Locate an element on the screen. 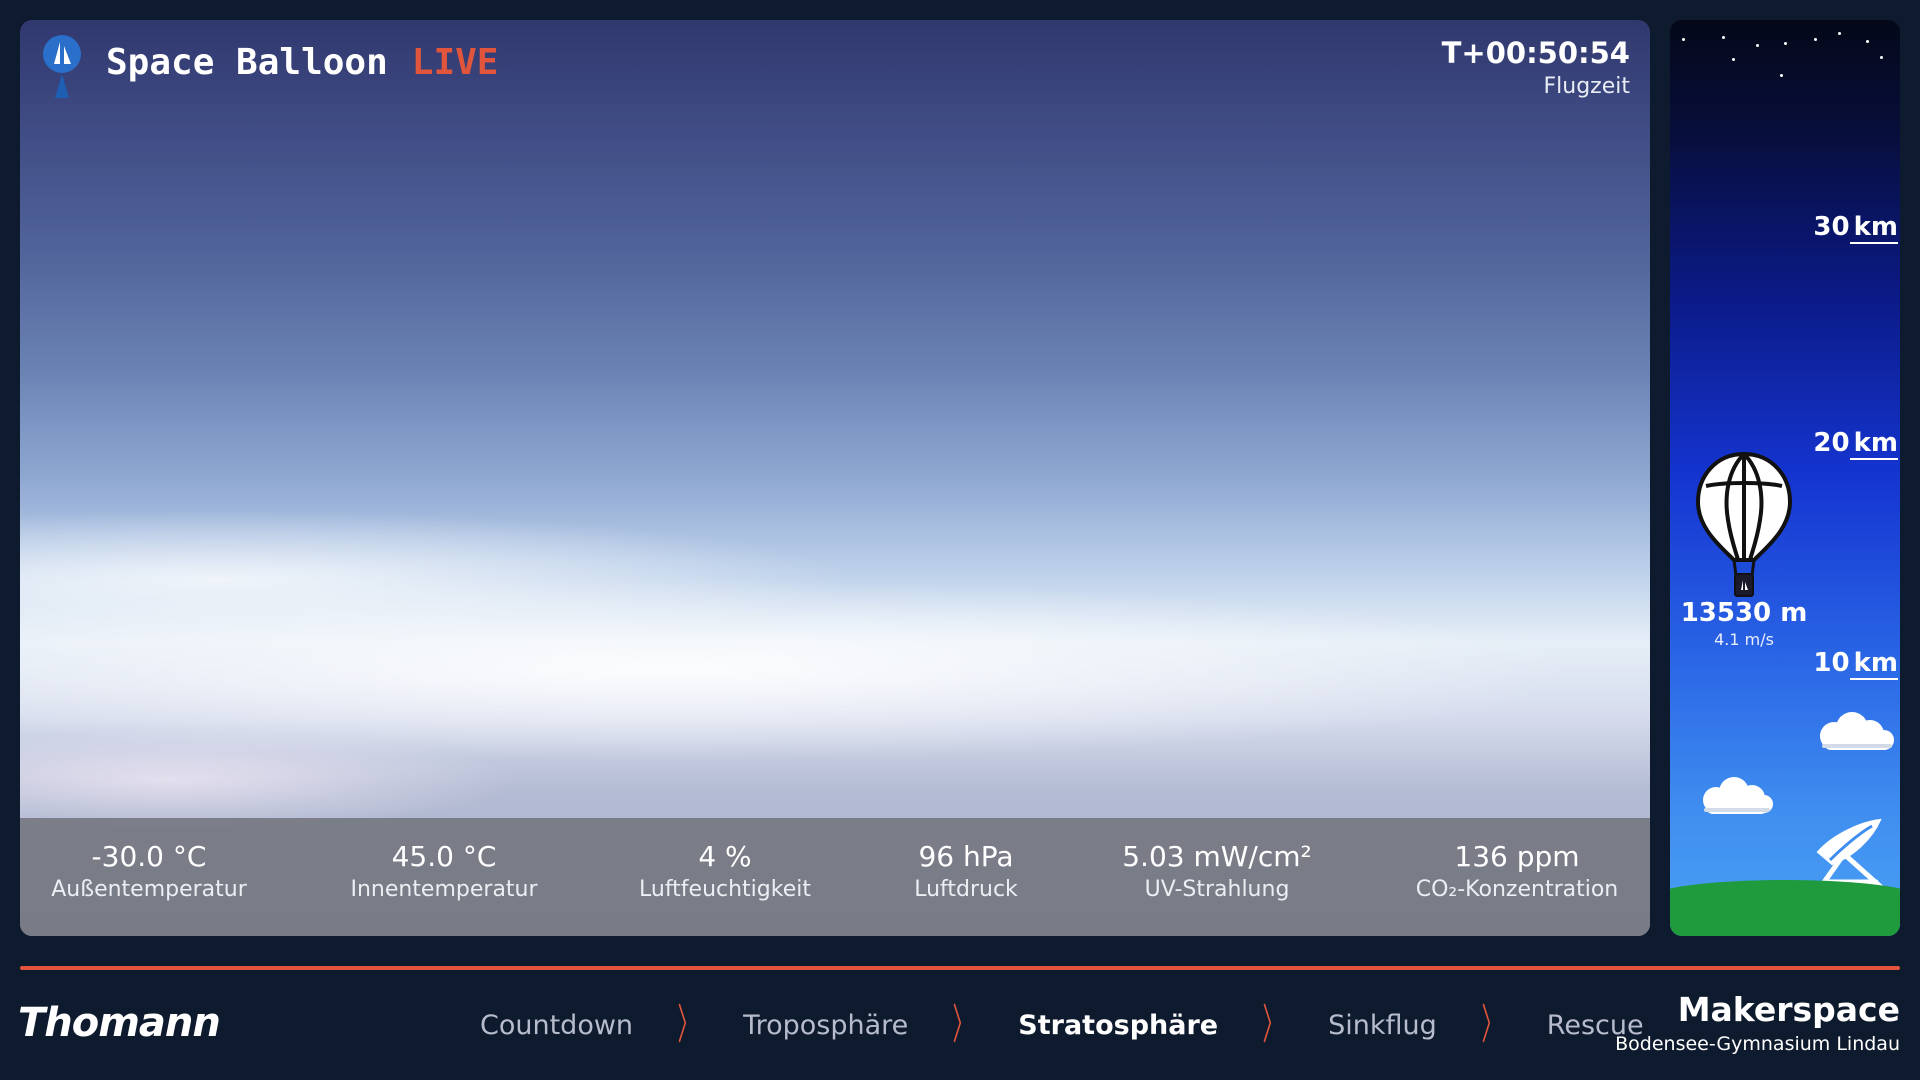 This screenshot has width=1920, height=1080. stat-co2: 136 ppm CO₂-Konzentration is located at coordinates (1517, 871).